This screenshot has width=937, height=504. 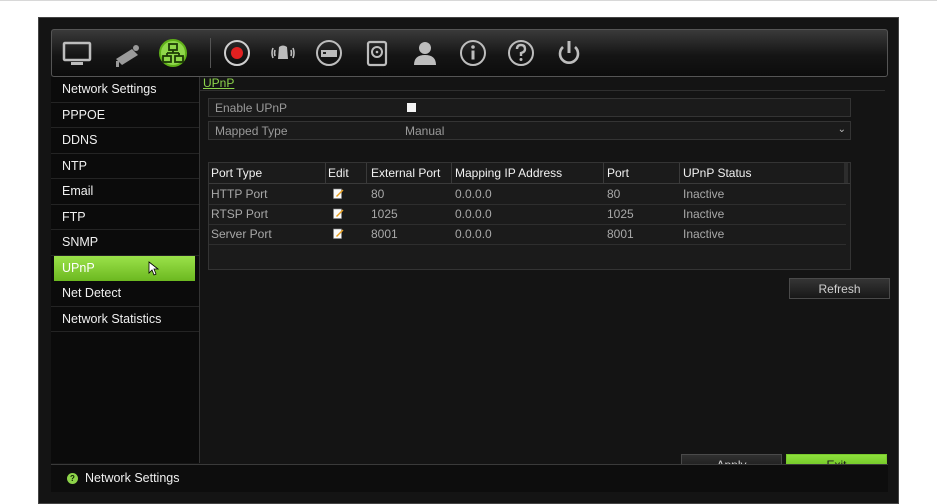 I want to click on cell-external-port: 8001, so click(x=384, y=234).